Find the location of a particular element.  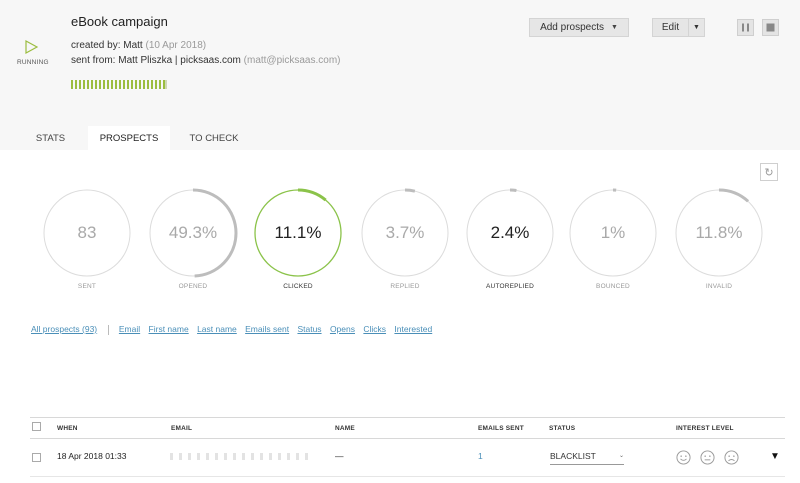

header-email: EMAIL is located at coordinates (182, 428).